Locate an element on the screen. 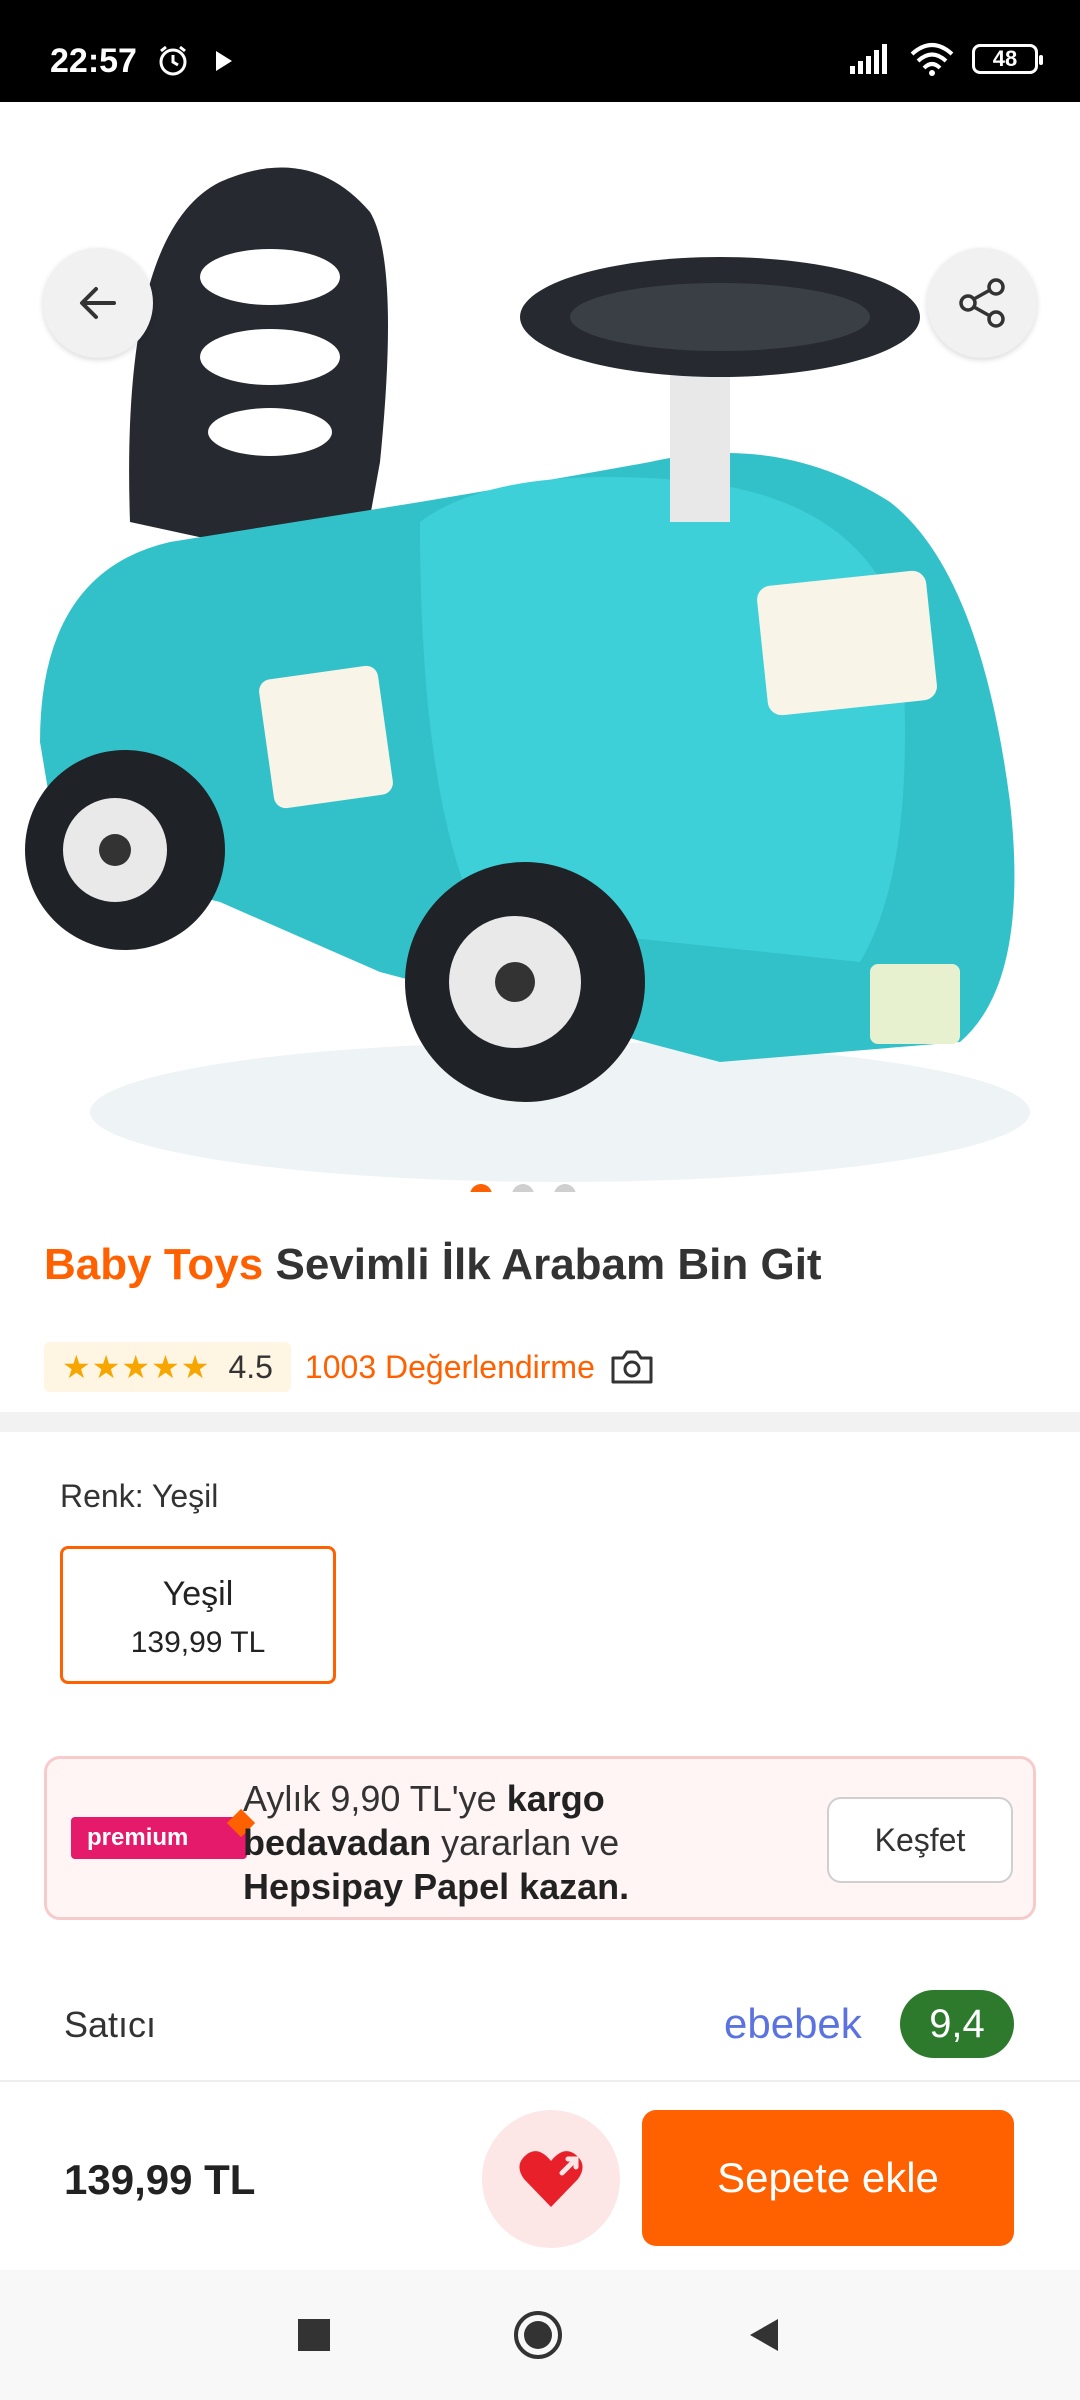 Image resolution: width=1080 pixels, height=2400 pixels. status-time: 22:57 is located at coordinates (93, 61).